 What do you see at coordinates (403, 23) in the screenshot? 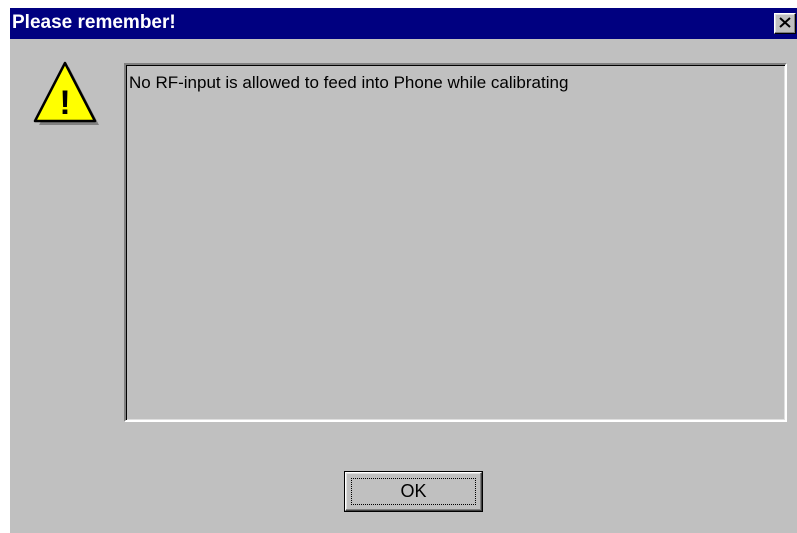
I see `title-bar: Please remember!` at bounding box center [403, 23].